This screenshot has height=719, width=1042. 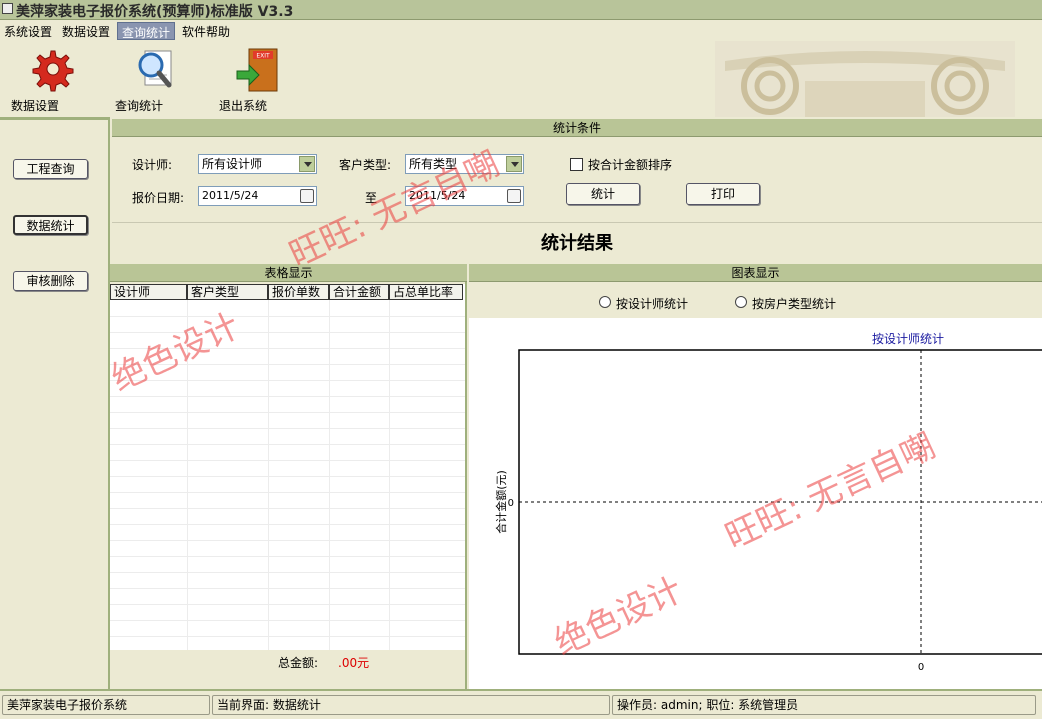 What do you see at coordinates (50, 281) in the screenshot?
I see `audit-delete-button: 审核删除` at bounding box center [50, 281].